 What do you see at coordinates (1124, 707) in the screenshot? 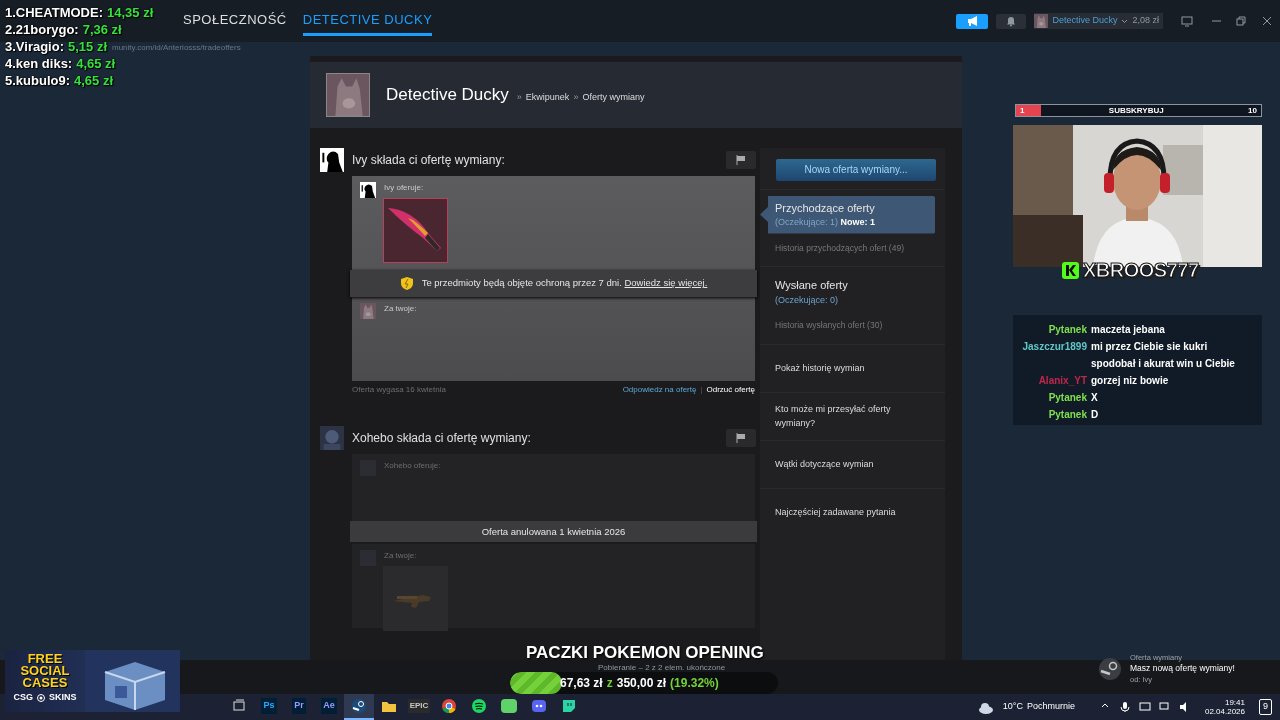
I see `microphone-icon` at bounding box center [1124, 707].